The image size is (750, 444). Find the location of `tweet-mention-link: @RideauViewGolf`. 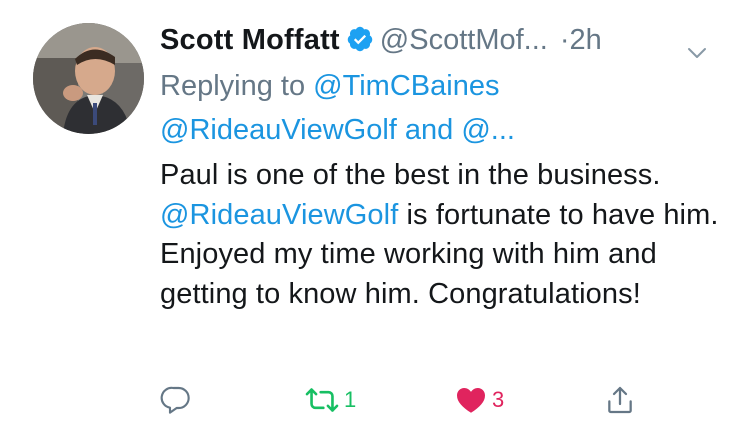

tweet-mention-link: @RideauViewGolf is located at coordinates (279, 215).